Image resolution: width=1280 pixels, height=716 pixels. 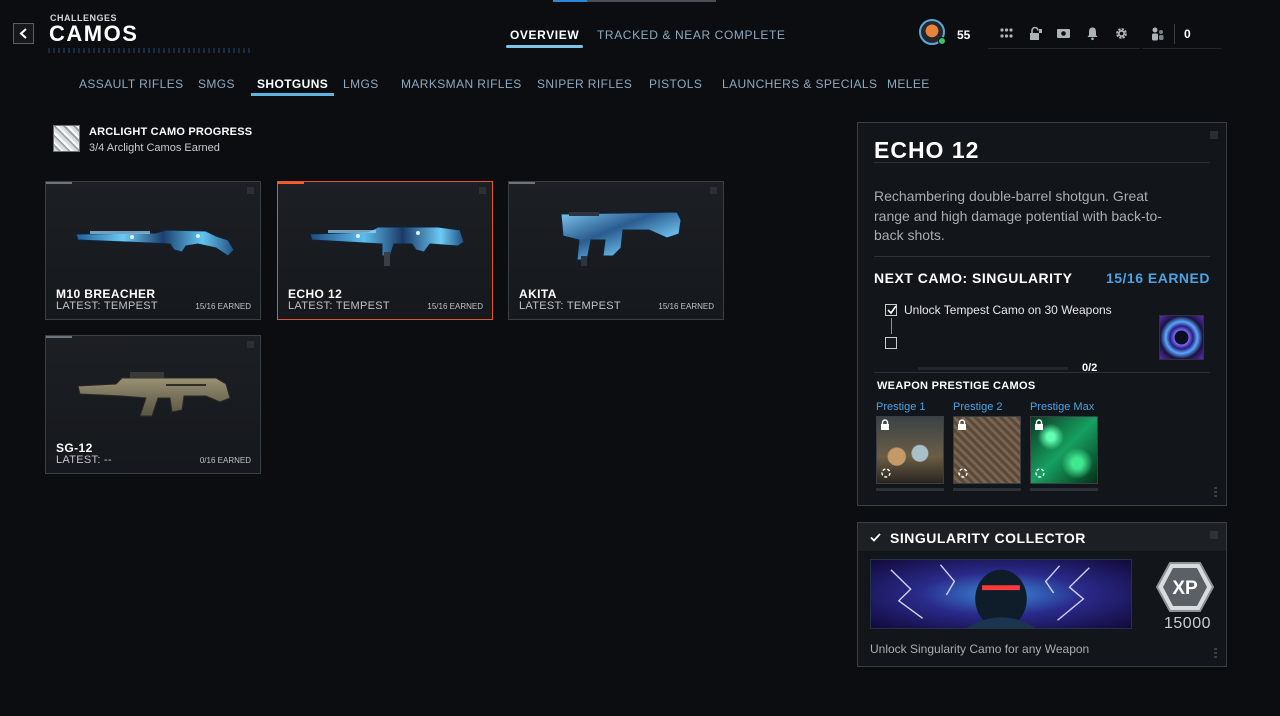 What do you see at coordinates (988, 538) in the screenshot?
I see `reward-title: SINGULARITY COLLECTOR` at bounding box center [988, 538].